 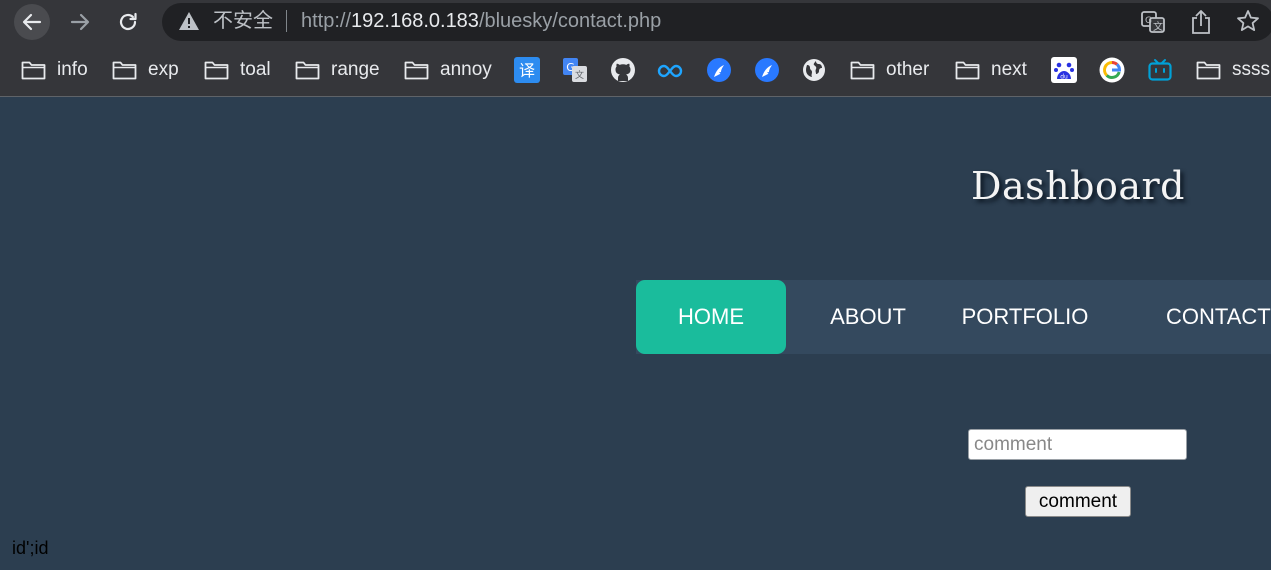 I want to click on bookmark-label: ssss, so click(x=1251, y=69).